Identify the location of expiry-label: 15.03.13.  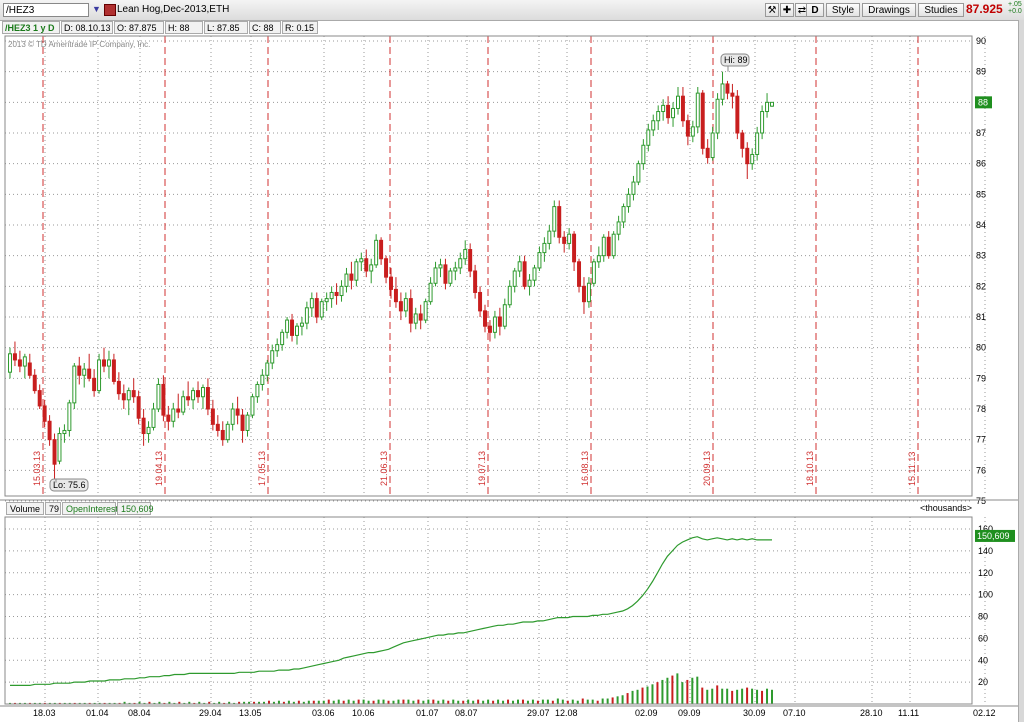
(37, 468).